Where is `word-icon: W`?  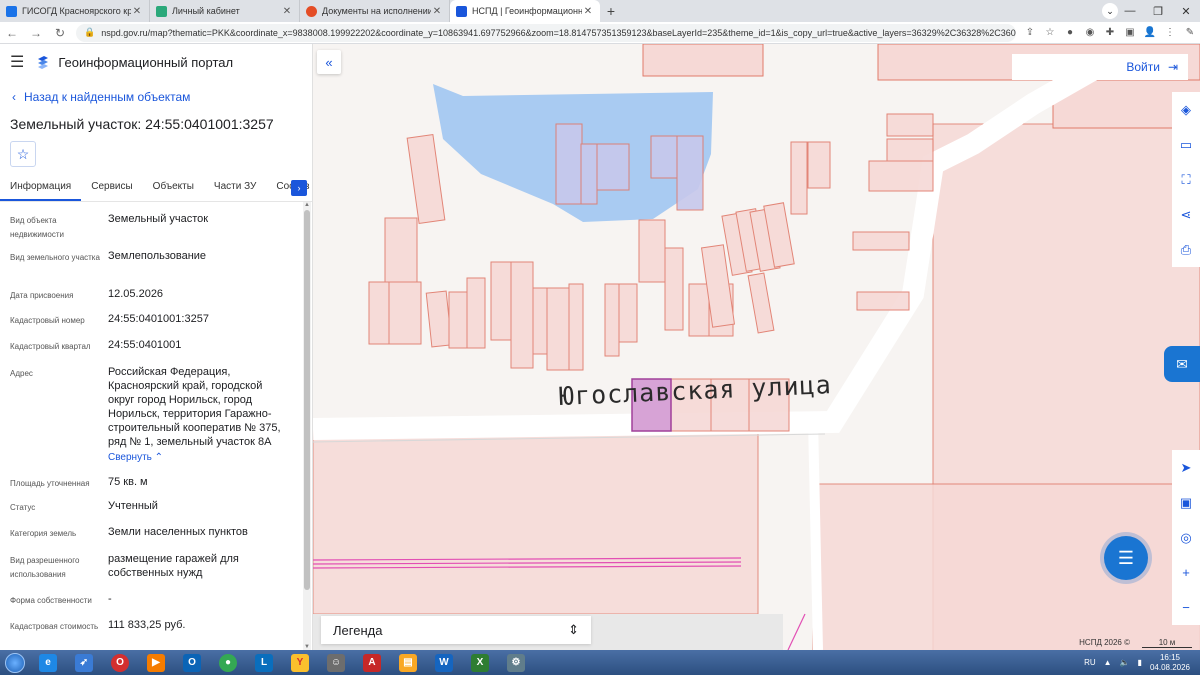 word-icon: W is located at coordinates (444, 662).